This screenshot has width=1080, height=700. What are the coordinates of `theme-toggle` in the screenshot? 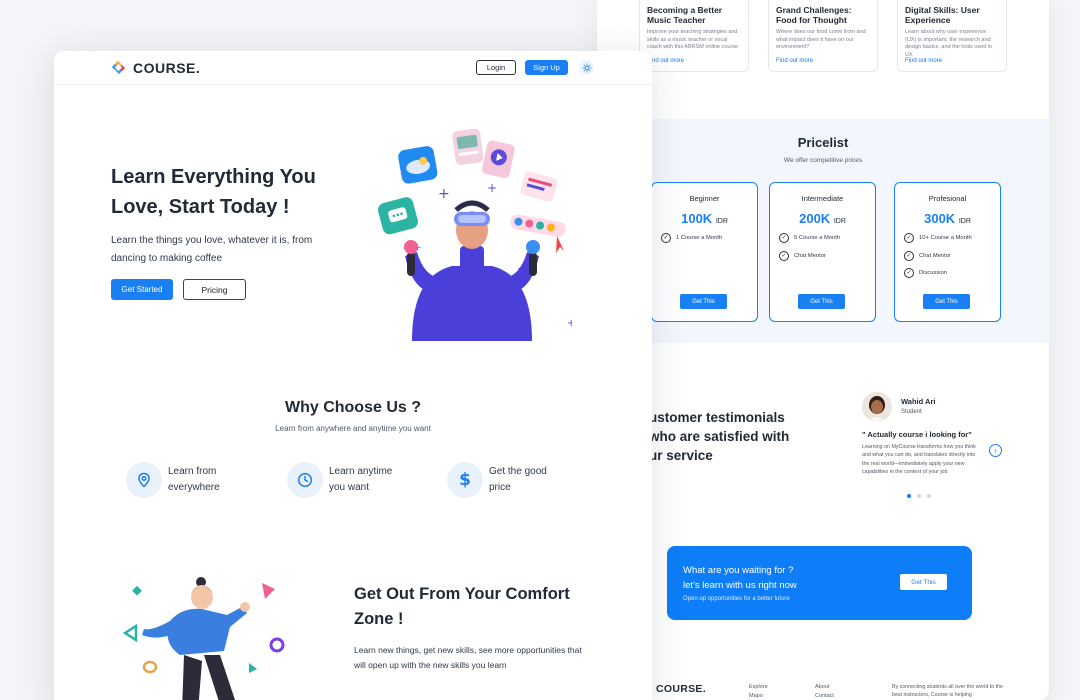 It's located at (586, 67).